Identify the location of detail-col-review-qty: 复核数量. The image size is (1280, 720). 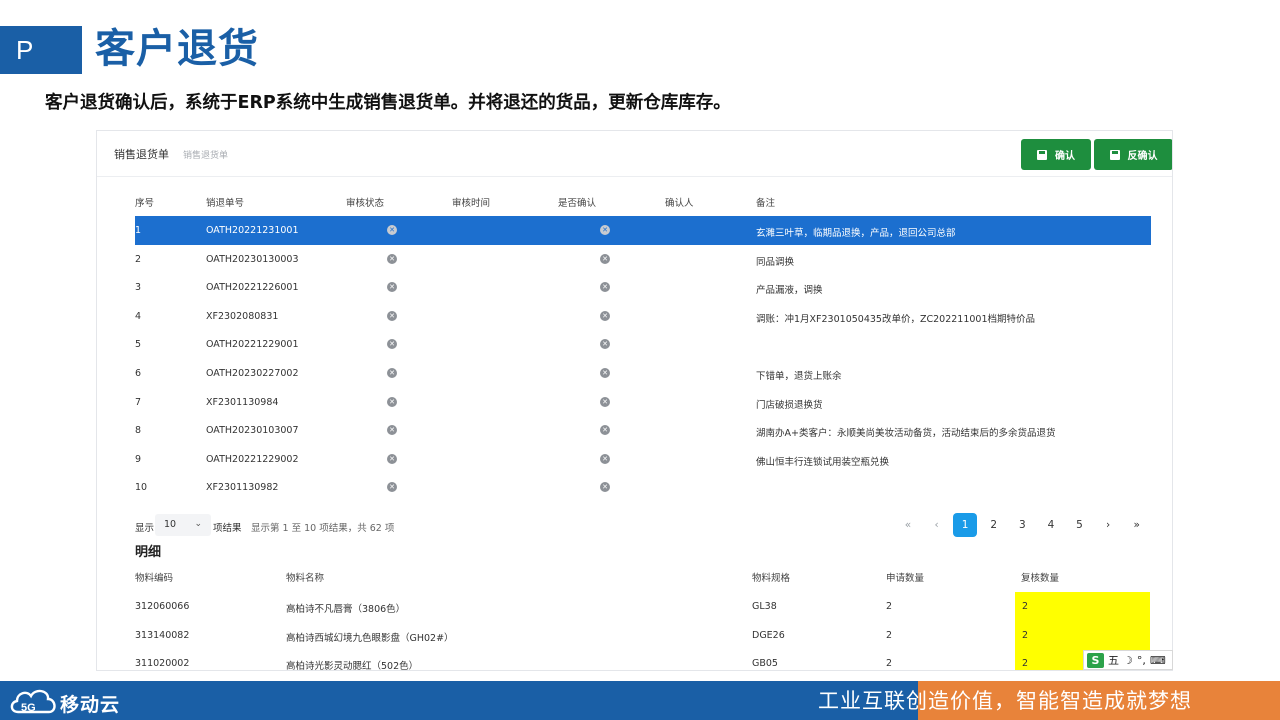
(1040, 577).